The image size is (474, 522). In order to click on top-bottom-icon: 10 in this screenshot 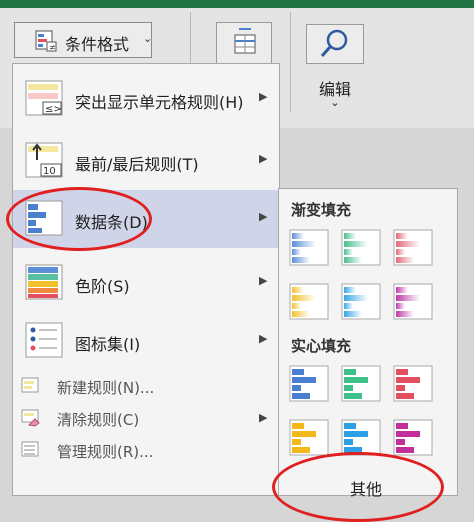, I will do `click(44, 160)`.